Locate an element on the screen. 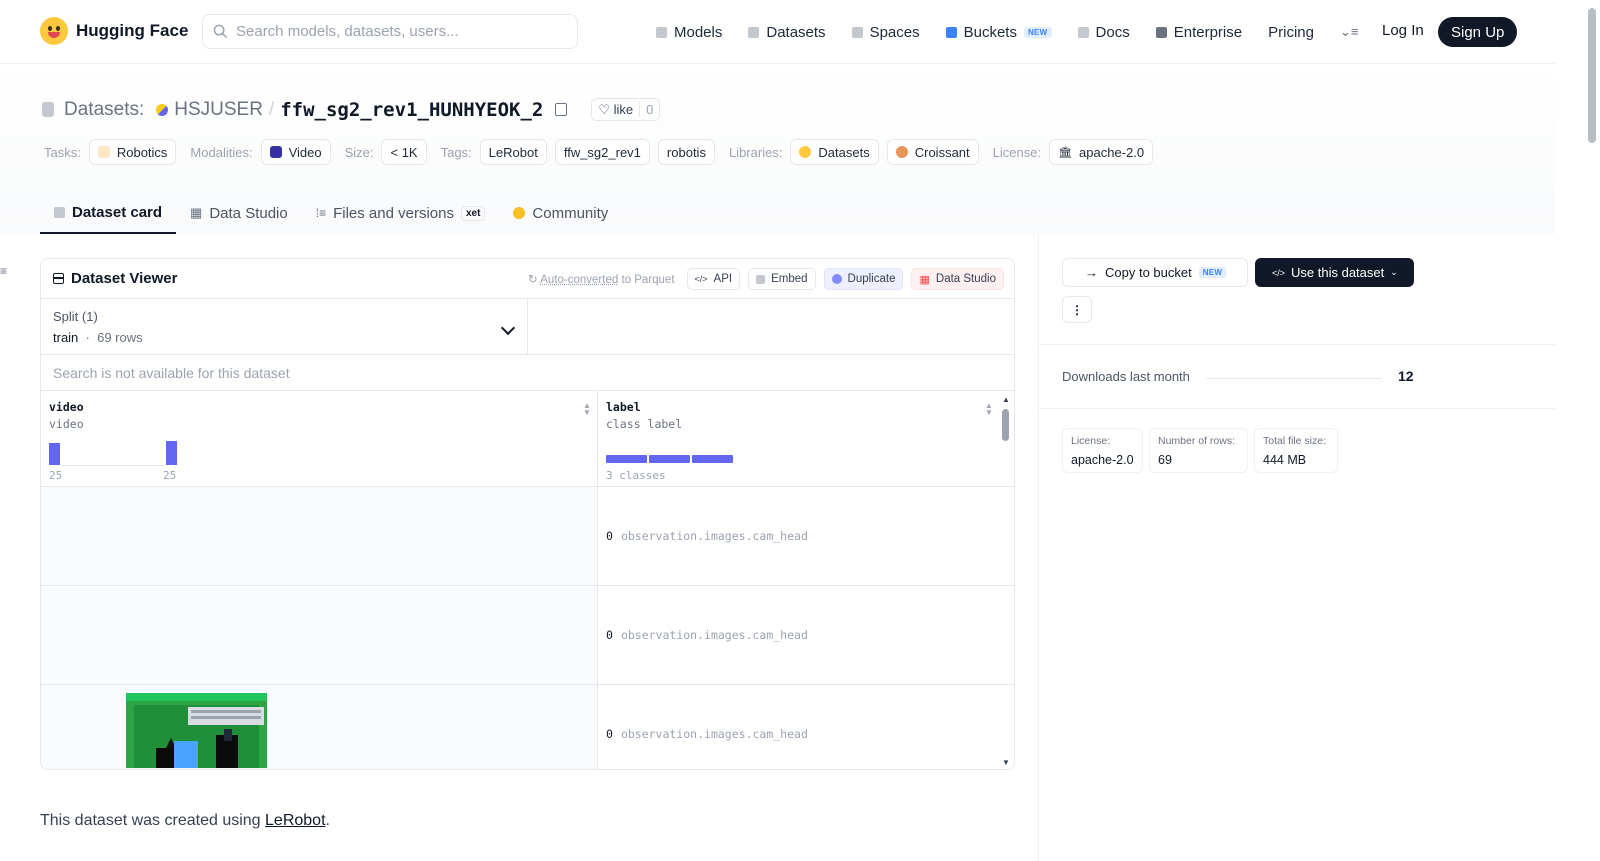 This screenshot has height=861, width=1600. tab-community-label: Community is located at coordinates (570, 213).